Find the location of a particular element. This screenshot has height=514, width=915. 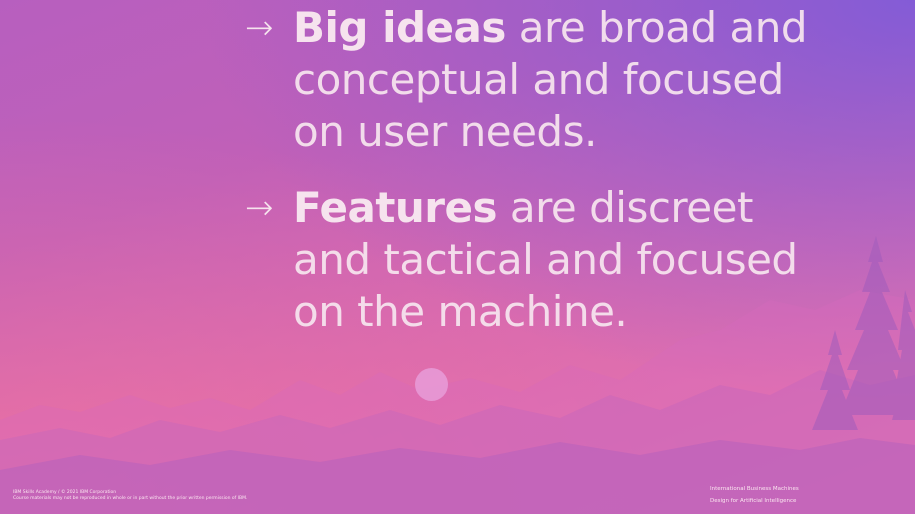

bullet-bold-term: Big ideas is located at coordinates (399, 27).